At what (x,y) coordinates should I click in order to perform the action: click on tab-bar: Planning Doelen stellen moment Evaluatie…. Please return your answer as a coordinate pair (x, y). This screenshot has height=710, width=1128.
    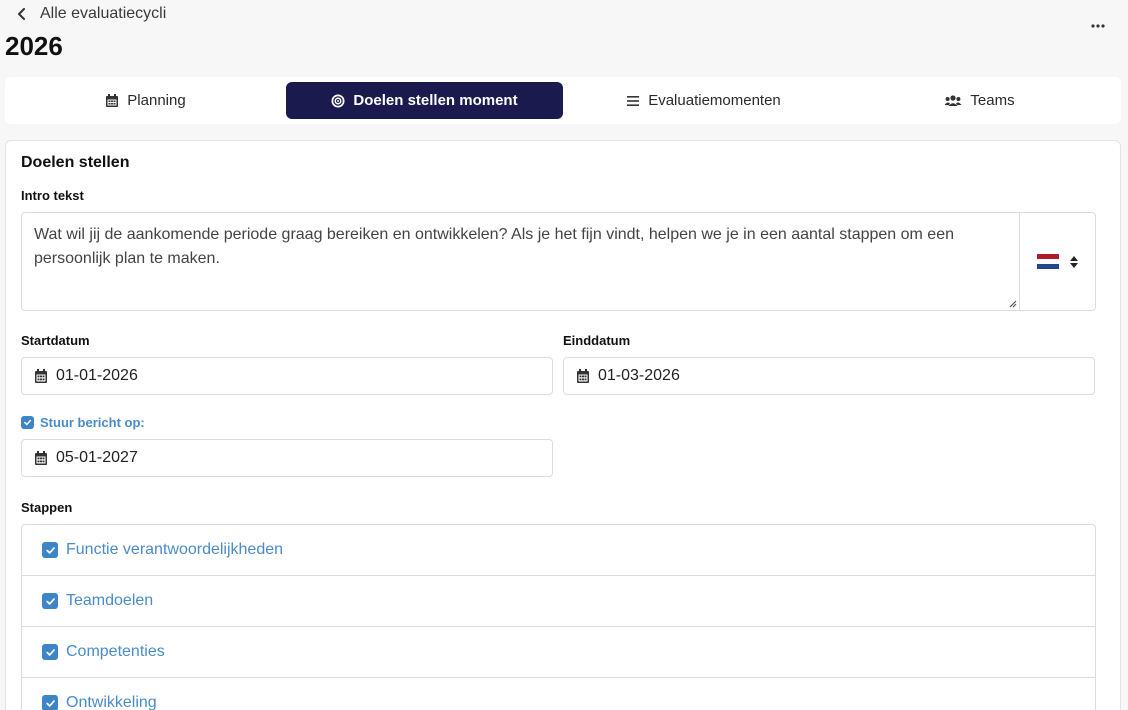
    Looking at the image, I should click on (563, 100).